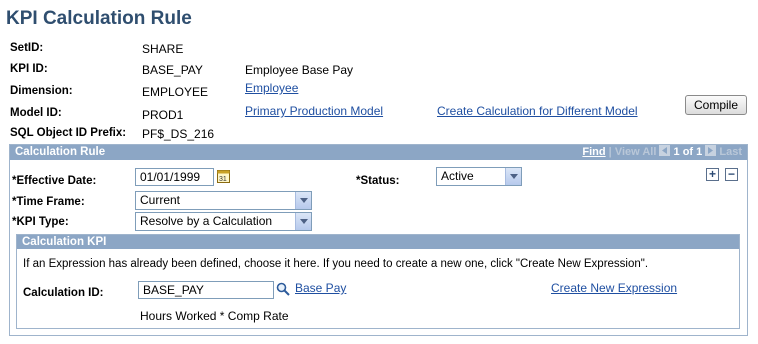 The height and width of the screenshot is (344, 758). Describe the element at coordinates (614, 288) in the screenshot. I see `create-new-expression-link: Create New Expression` at that location.